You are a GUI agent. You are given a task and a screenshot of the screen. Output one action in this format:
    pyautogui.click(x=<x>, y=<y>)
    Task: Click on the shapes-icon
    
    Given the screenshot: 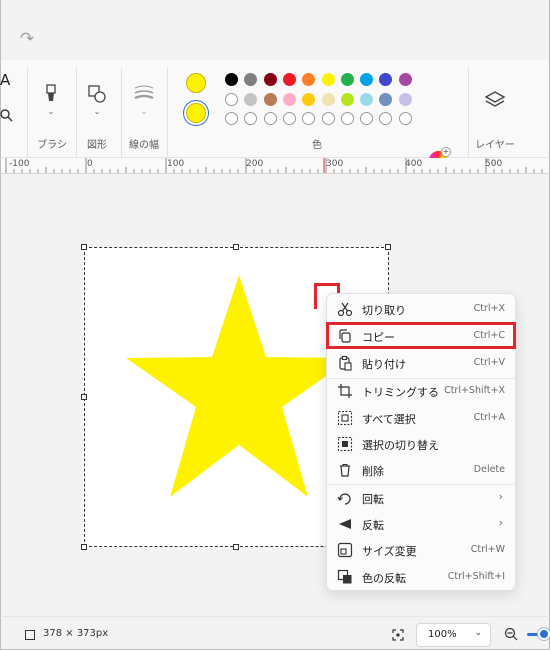 What is the action you would take?
    pyautogui.click(x=97, y=94)
    